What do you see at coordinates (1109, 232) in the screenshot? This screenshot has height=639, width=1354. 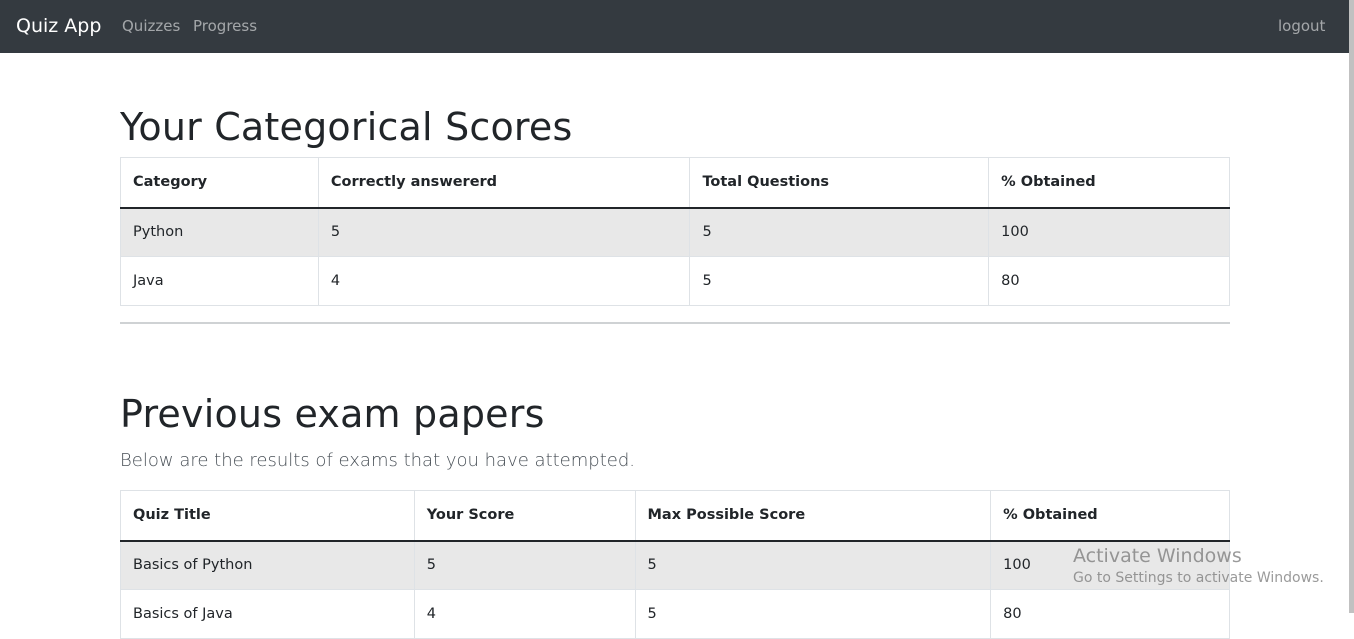 I see `table-cell: 100` at bounding box center [1109, 232].